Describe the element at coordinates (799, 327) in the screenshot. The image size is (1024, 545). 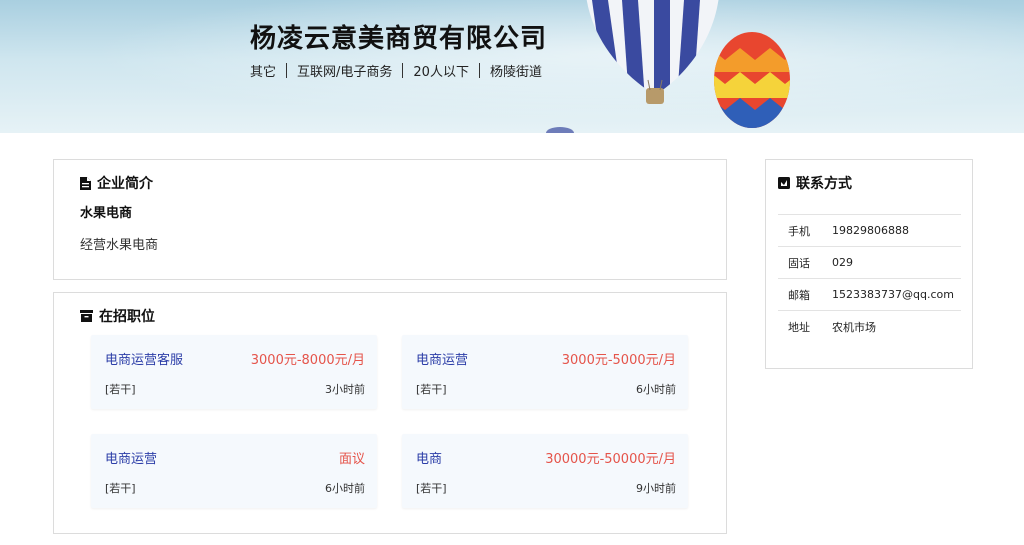
I see `contact-label: 地址` at that location.